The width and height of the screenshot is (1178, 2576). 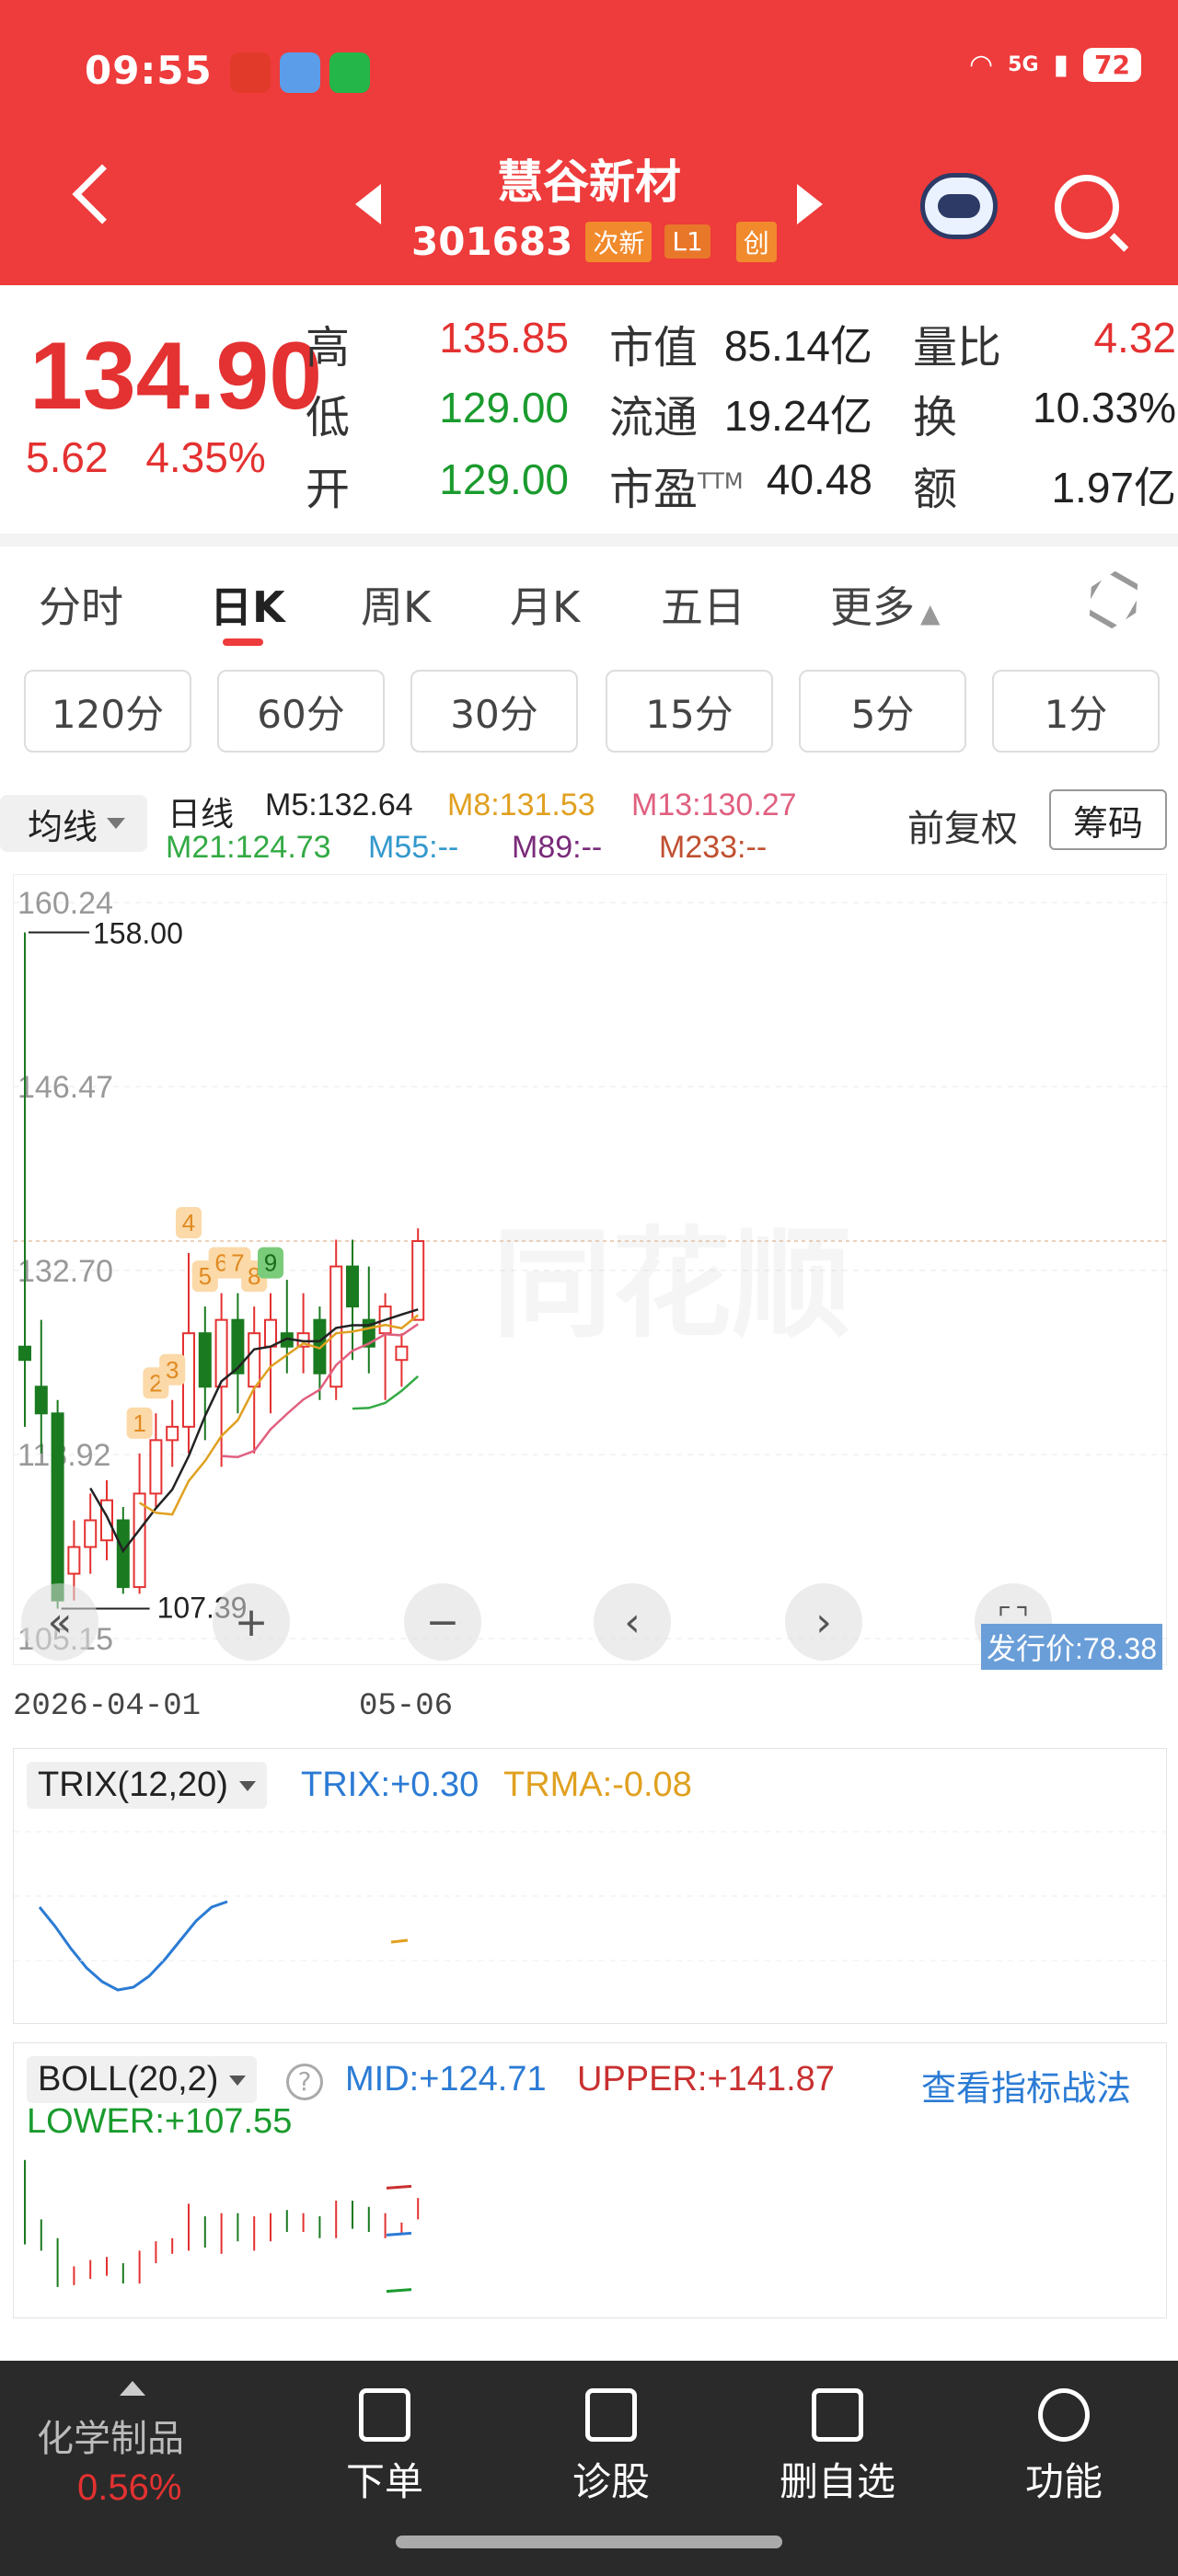 What do you see at coordinates (713, 847) in the screenshot?
I see `ma233-value: M233:--` at bounding box center [713, 847].